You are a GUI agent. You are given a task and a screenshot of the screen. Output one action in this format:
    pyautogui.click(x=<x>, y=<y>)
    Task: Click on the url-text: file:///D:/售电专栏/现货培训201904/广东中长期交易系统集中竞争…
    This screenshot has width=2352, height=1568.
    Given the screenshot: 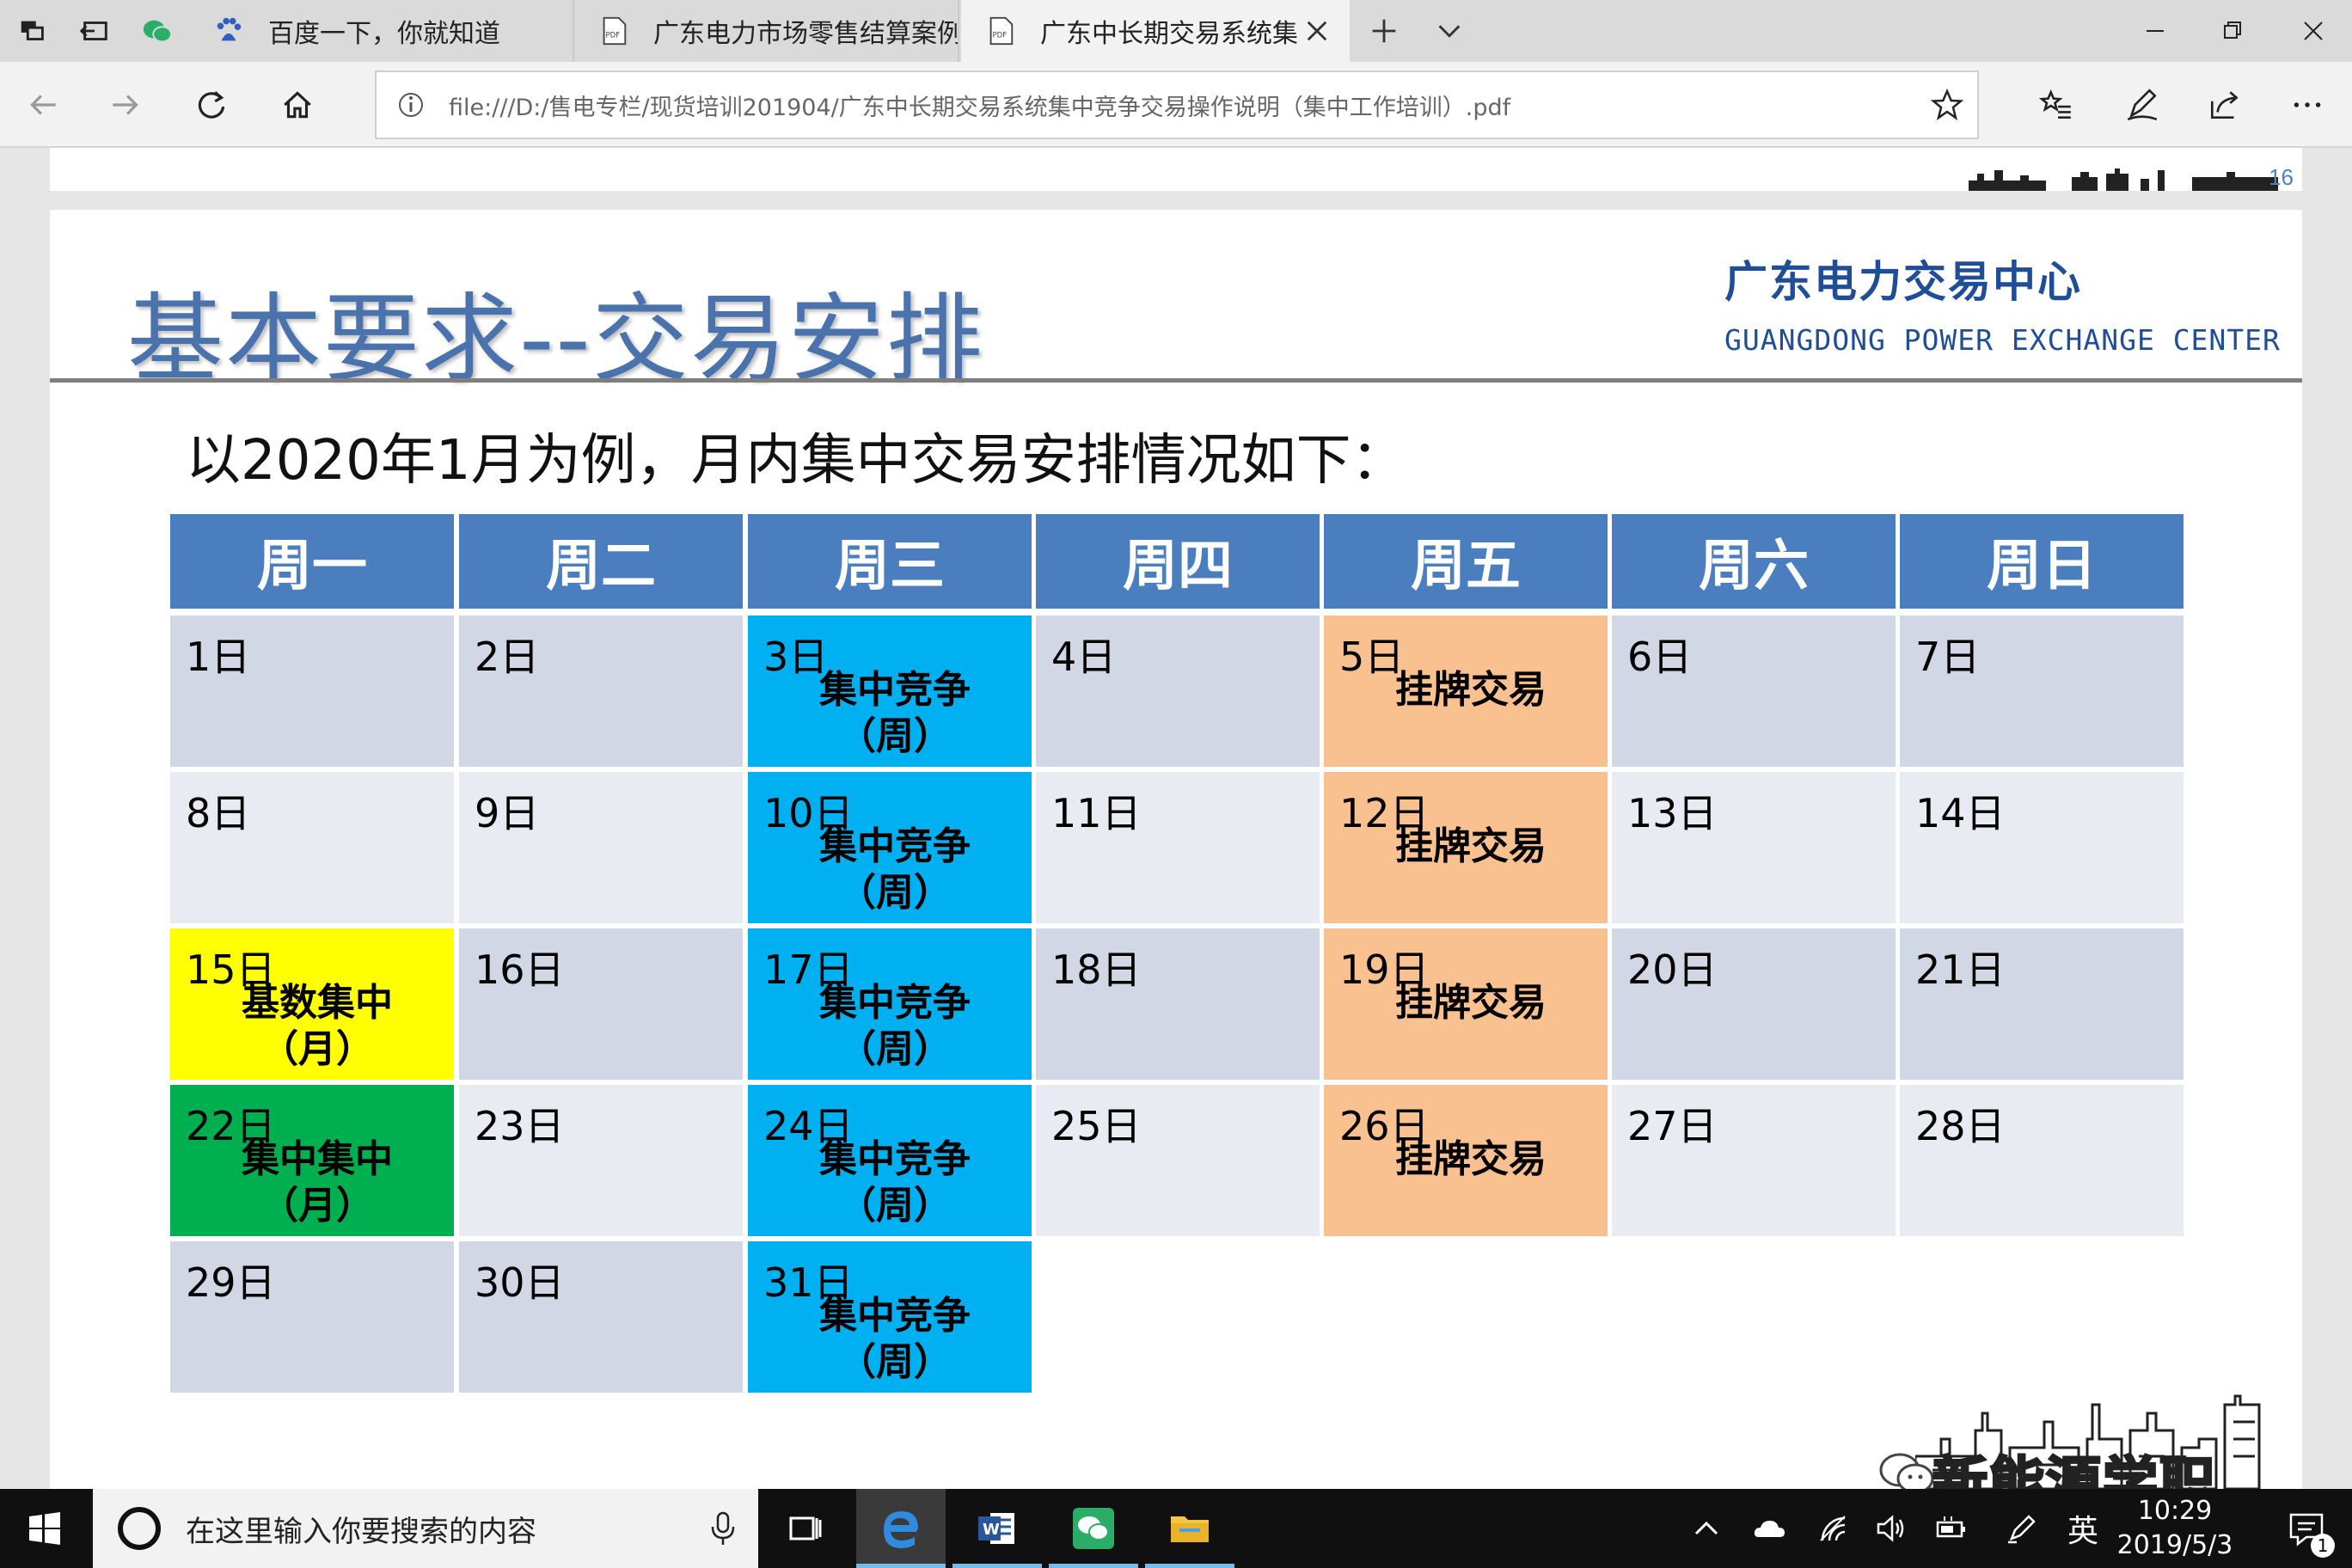 What is the action you would take?
    pyautogui.click(x=1183, y=105)
    